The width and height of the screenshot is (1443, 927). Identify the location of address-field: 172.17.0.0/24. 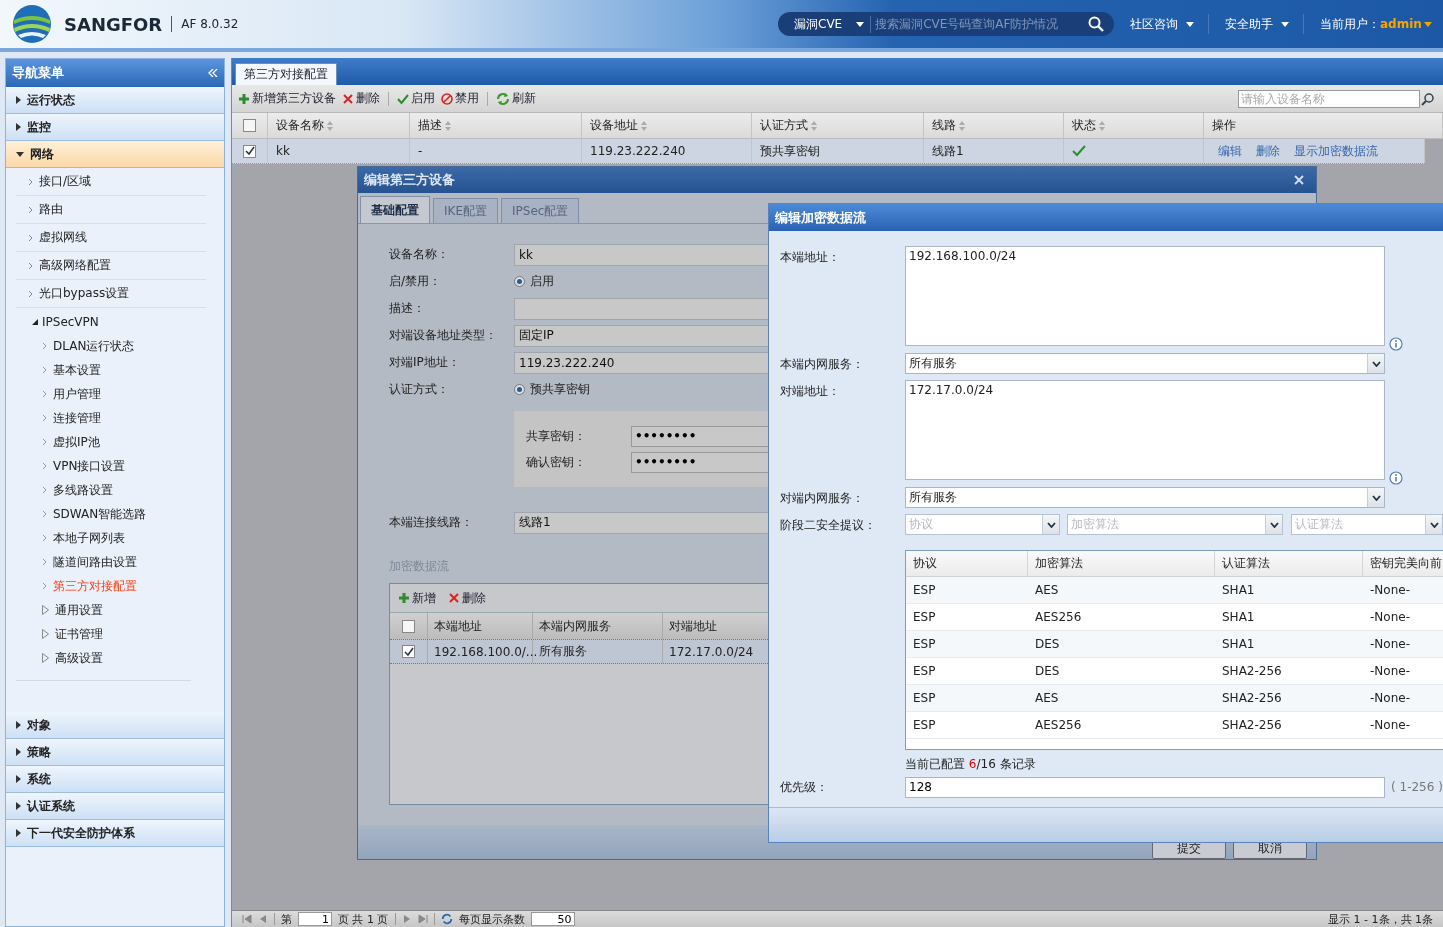
(1145, 430).